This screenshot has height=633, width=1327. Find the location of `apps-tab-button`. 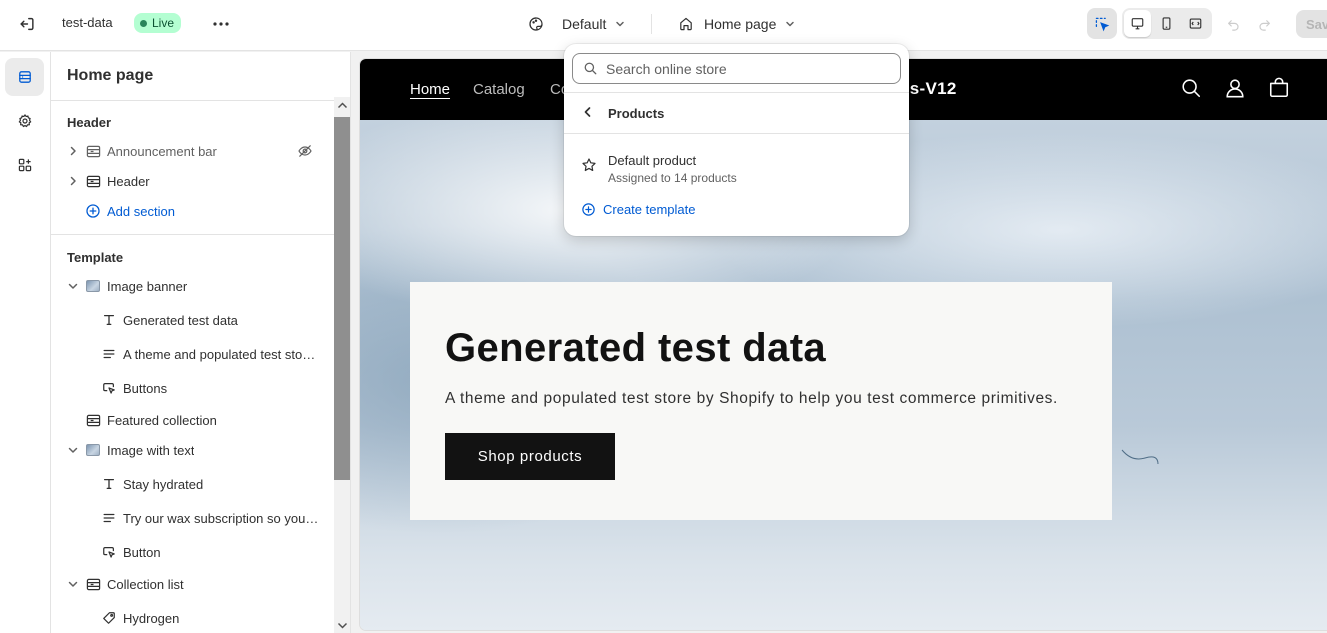

apps-tab-button is located at coordinates (24, 165).